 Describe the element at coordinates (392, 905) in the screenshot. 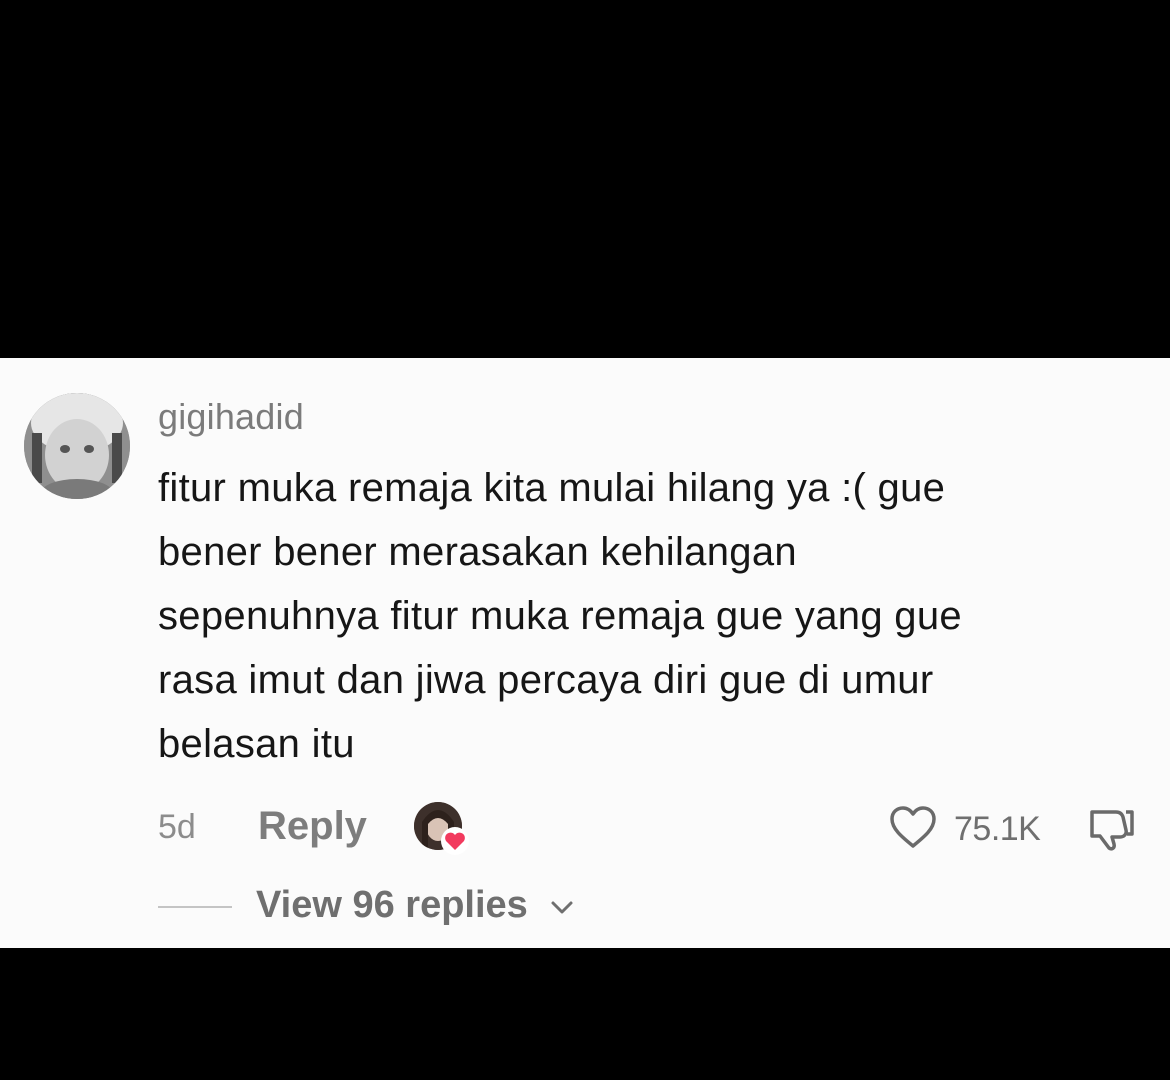

I see `view-replies-button: View 96 replies` at that location.